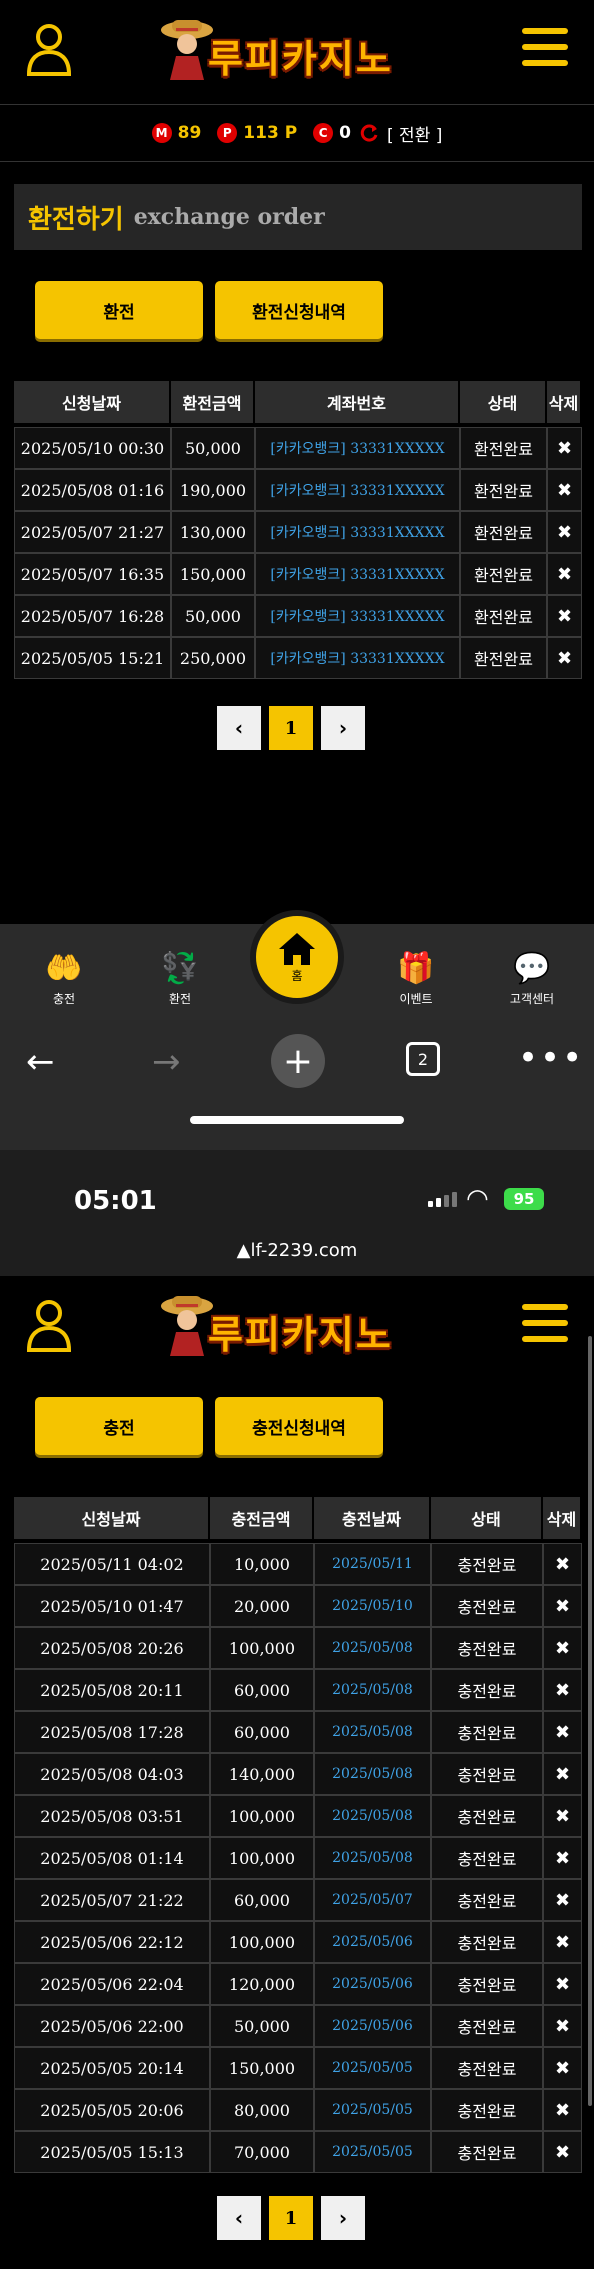 The image size is (594, 2269). I want to click on table-row: 2025/05/05 20:06 80,000 2025/05/05 충전완료 ✖, so click(298, 2110).